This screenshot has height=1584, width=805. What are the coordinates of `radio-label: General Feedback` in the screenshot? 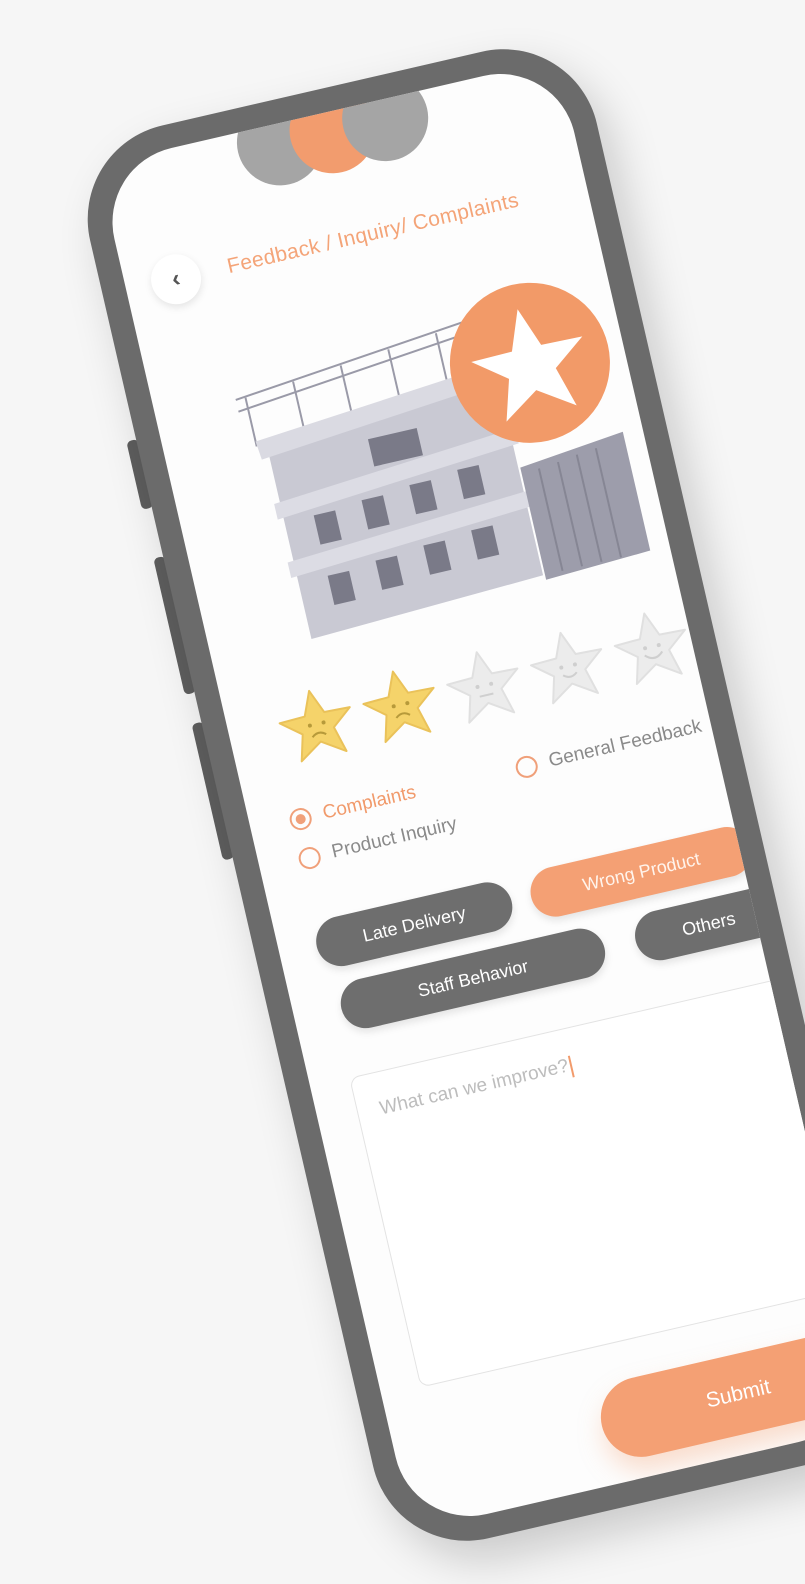 It's located at (625, 743).